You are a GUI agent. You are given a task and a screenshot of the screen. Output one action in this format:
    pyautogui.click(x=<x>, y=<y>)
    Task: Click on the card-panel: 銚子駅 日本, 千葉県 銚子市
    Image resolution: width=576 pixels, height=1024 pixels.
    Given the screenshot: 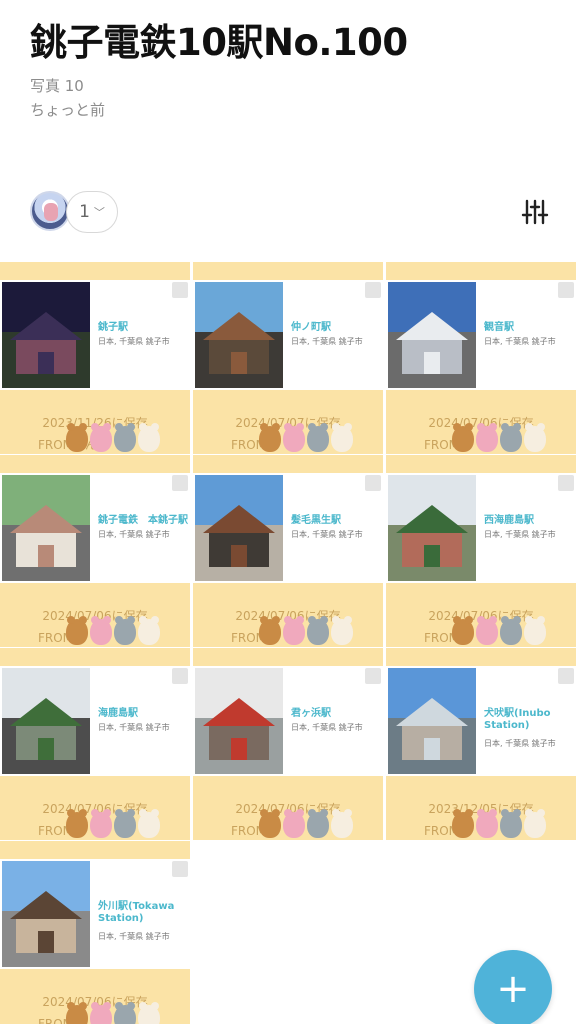 What is the action you would take?
    pyautogui.click(x=95, y=335)
    